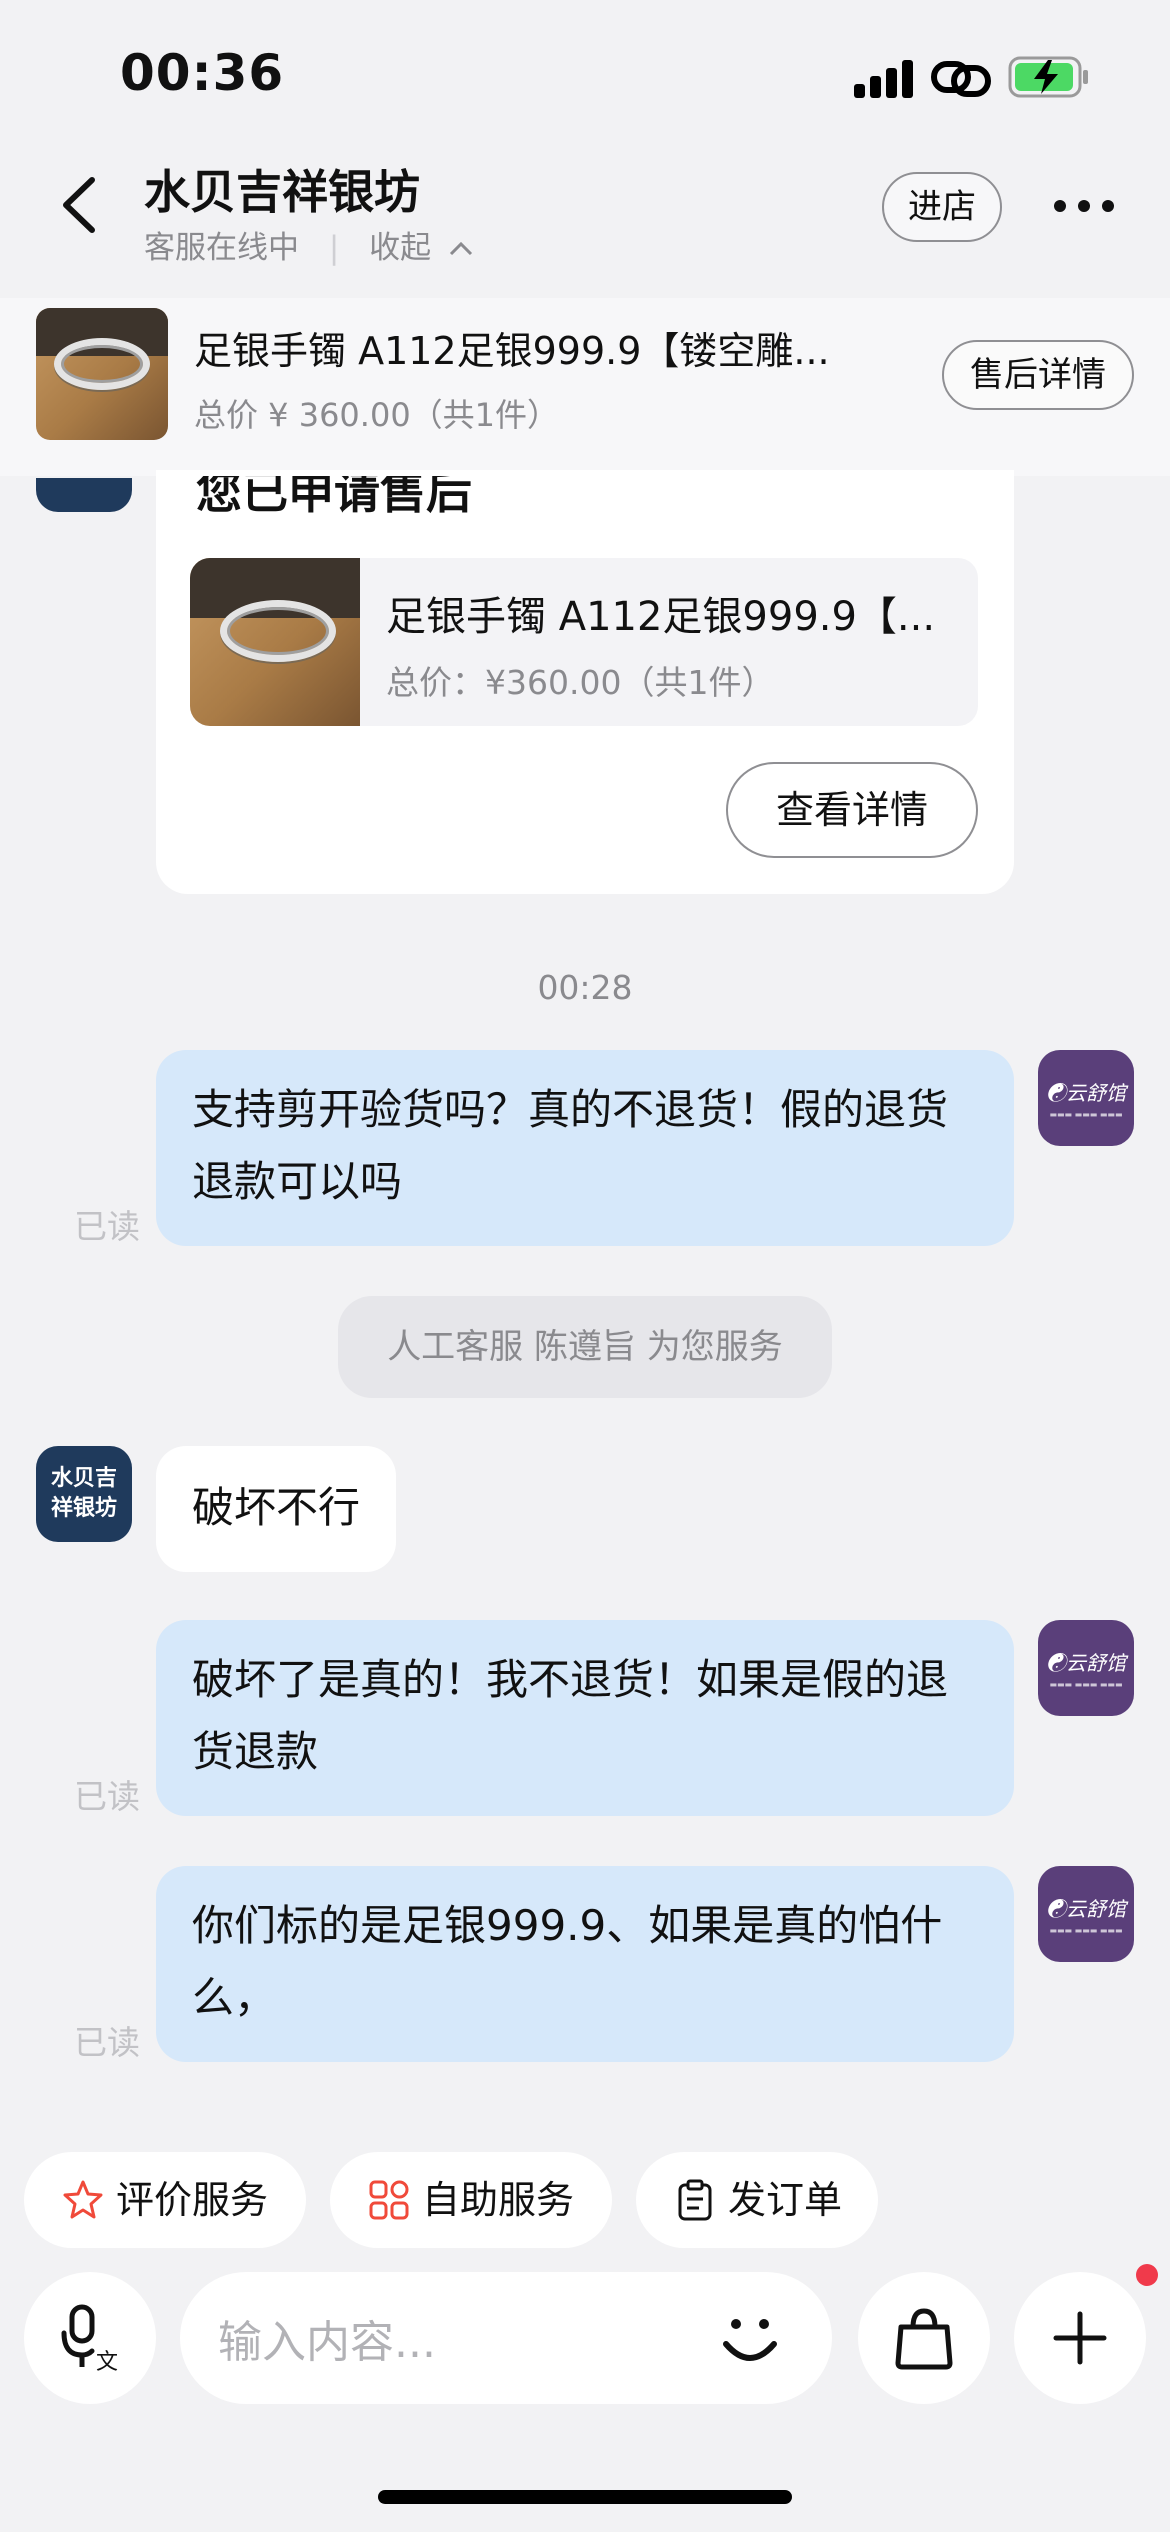  I want to click on product-price: 总价 ¥ 360.00（共1件）, so click(377, 415).